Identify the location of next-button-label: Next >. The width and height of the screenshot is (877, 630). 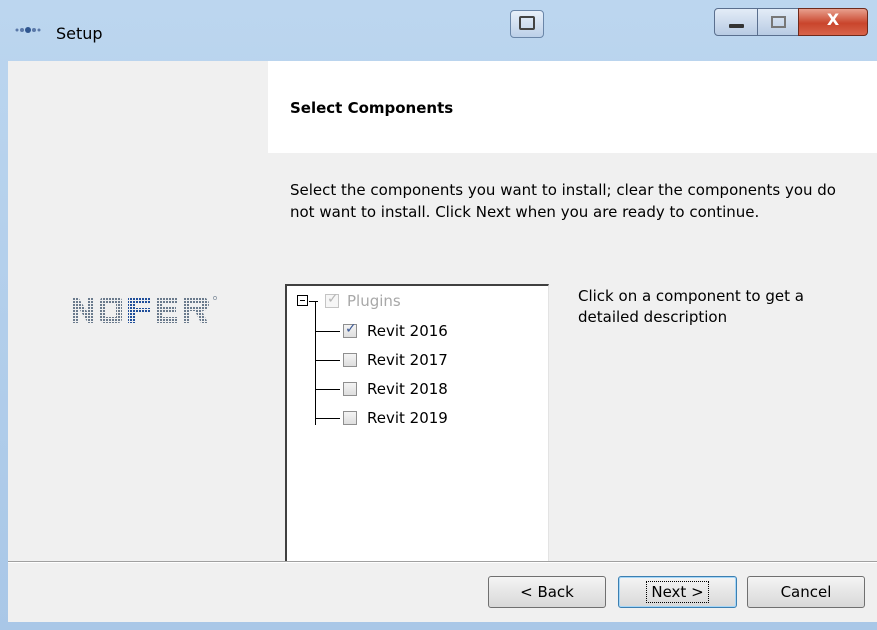
(677, 592).